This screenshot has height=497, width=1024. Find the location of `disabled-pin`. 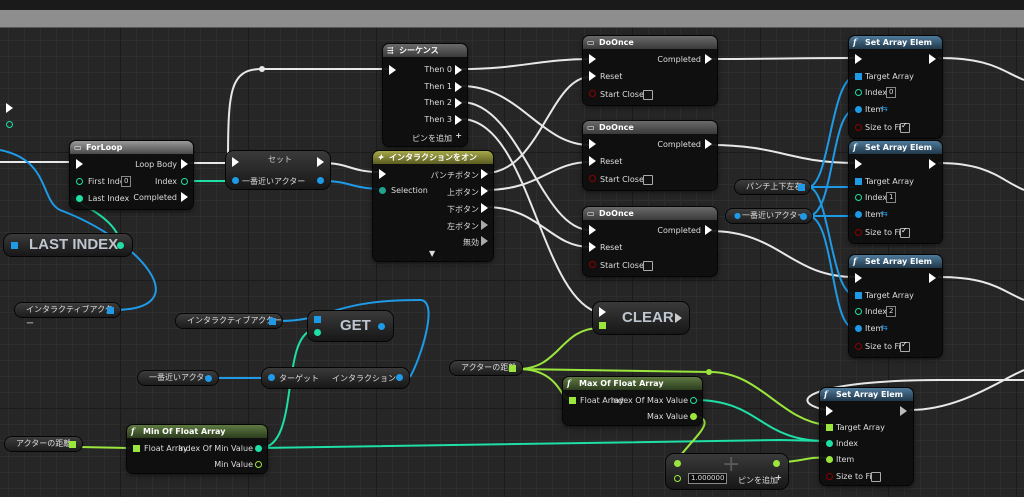

disabled-pin is located at coordinates (484, 241).